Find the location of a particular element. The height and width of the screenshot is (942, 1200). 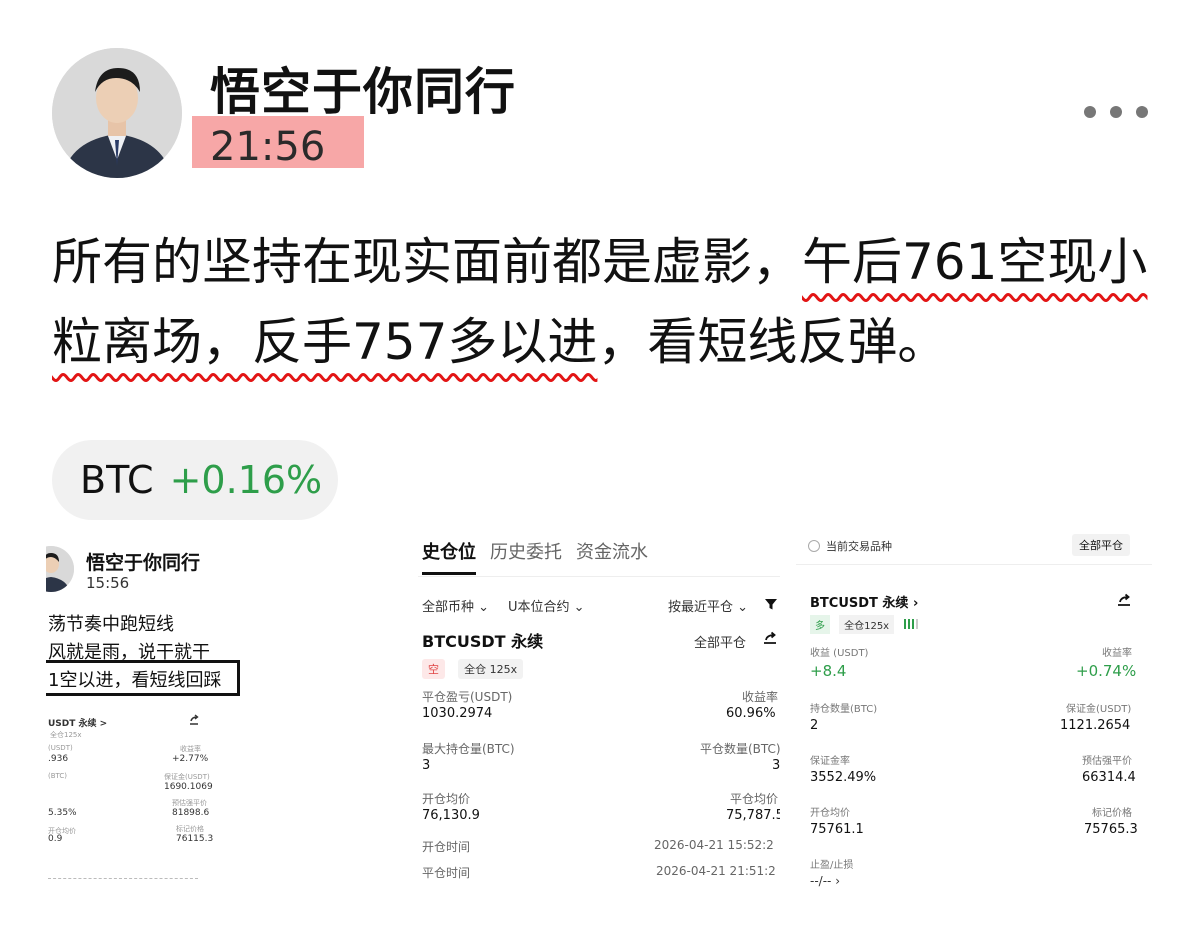

filter-all-label: 全部币种 is located at coordinates (448, 607).